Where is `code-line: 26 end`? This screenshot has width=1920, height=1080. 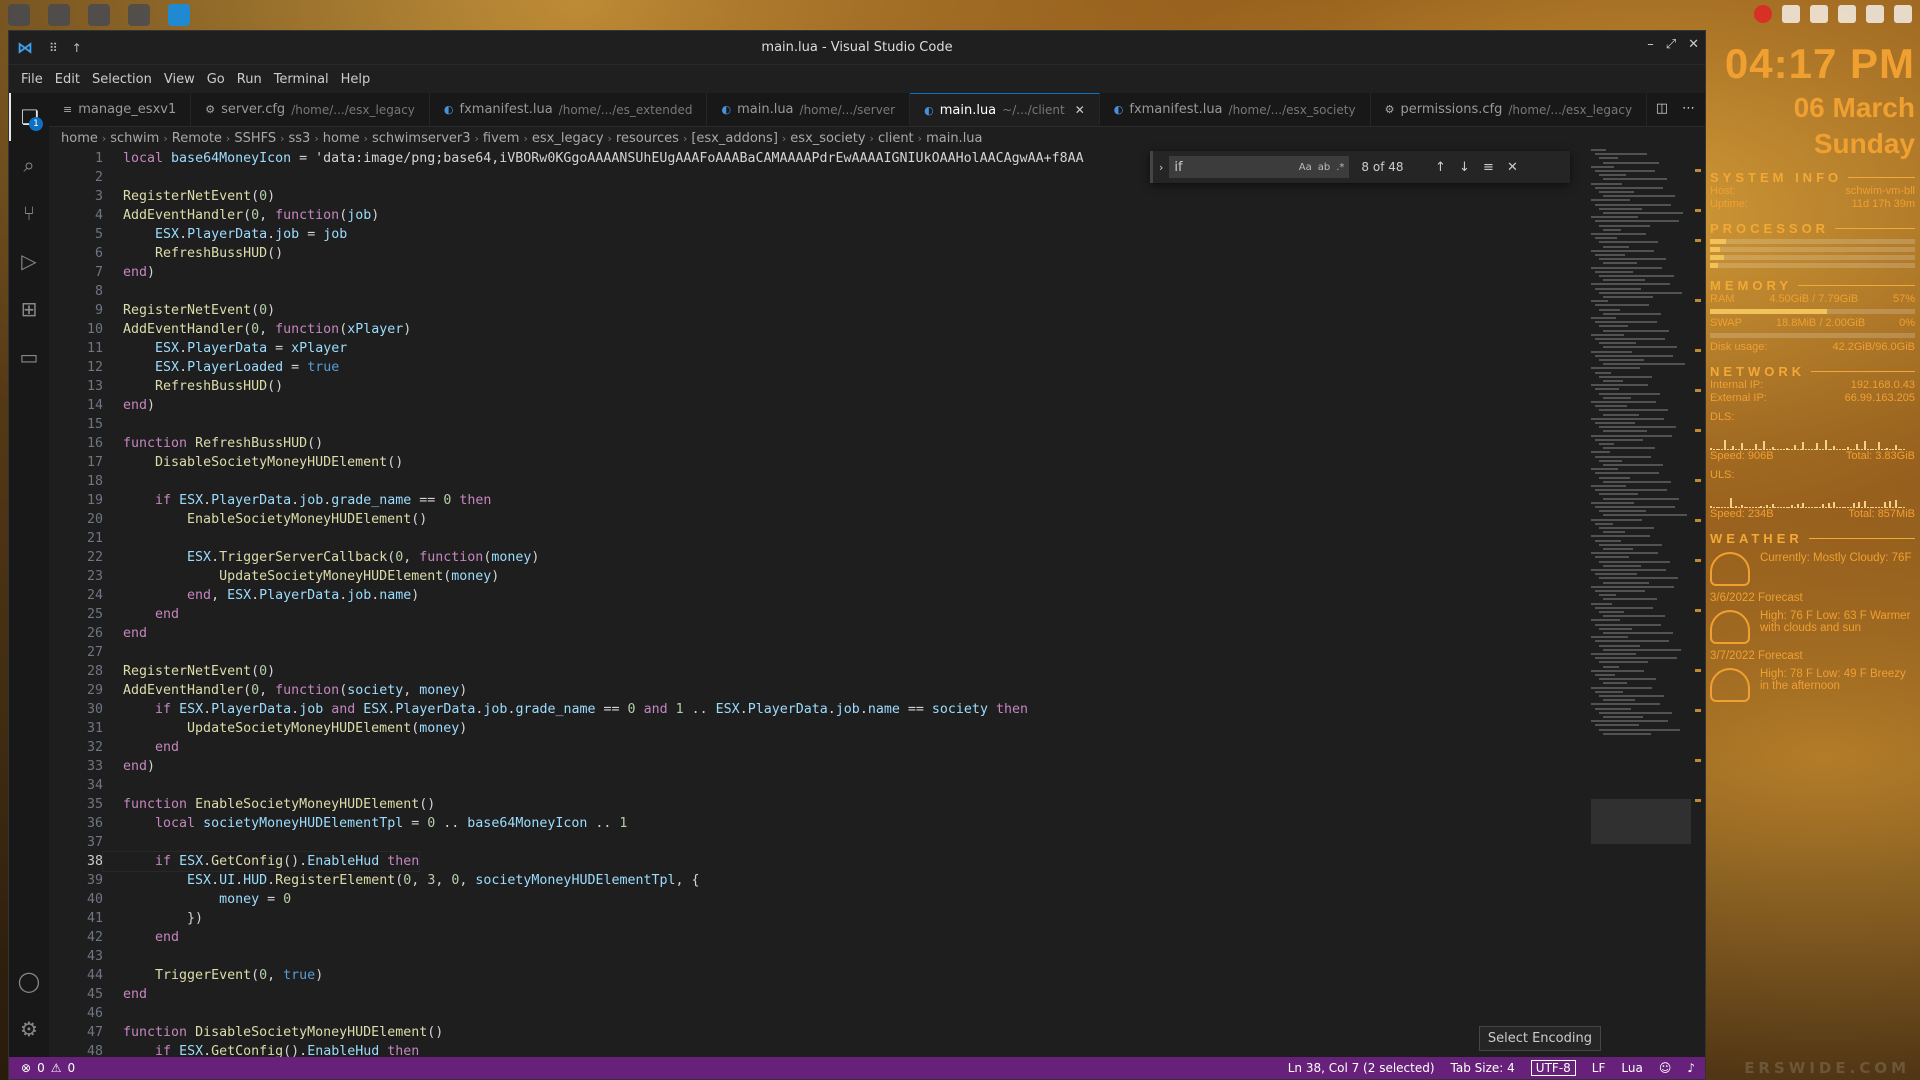
code-line: 26 end is located at coordinates (817, 633).